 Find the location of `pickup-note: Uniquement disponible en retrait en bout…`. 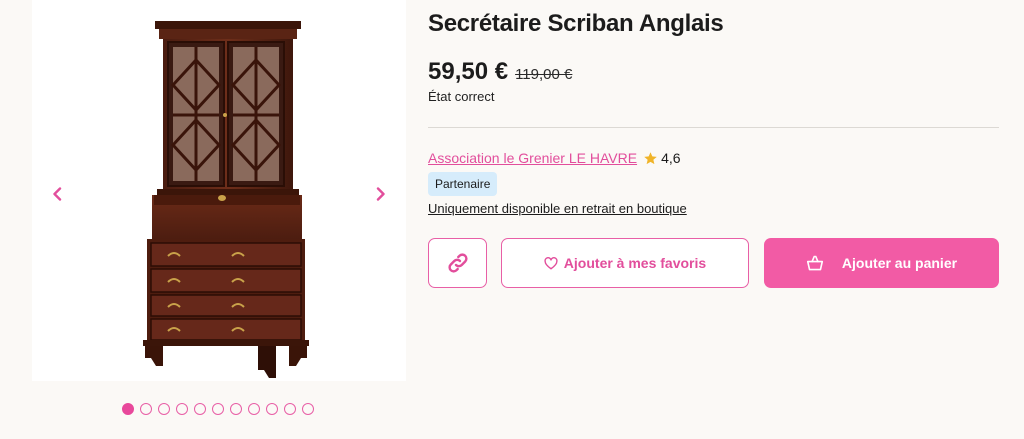

pickup-note: Uniquement disponible en retrait en bout… is located at coordinates (557, 208).